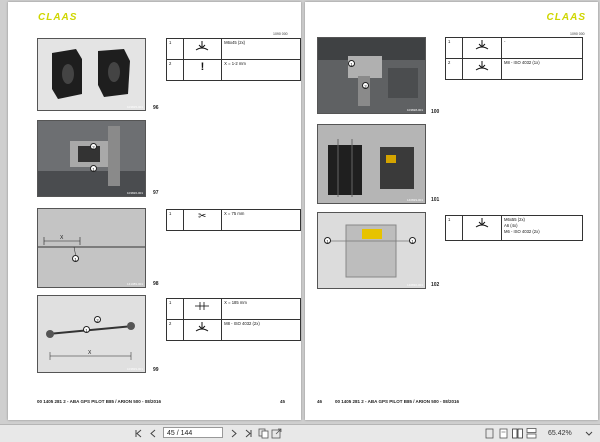 This screenshot has height=442, width=600. What do you see at coordinates (320, 401) in the screenshot?
I see `page-number: 46` at bounding box center [320, 401].